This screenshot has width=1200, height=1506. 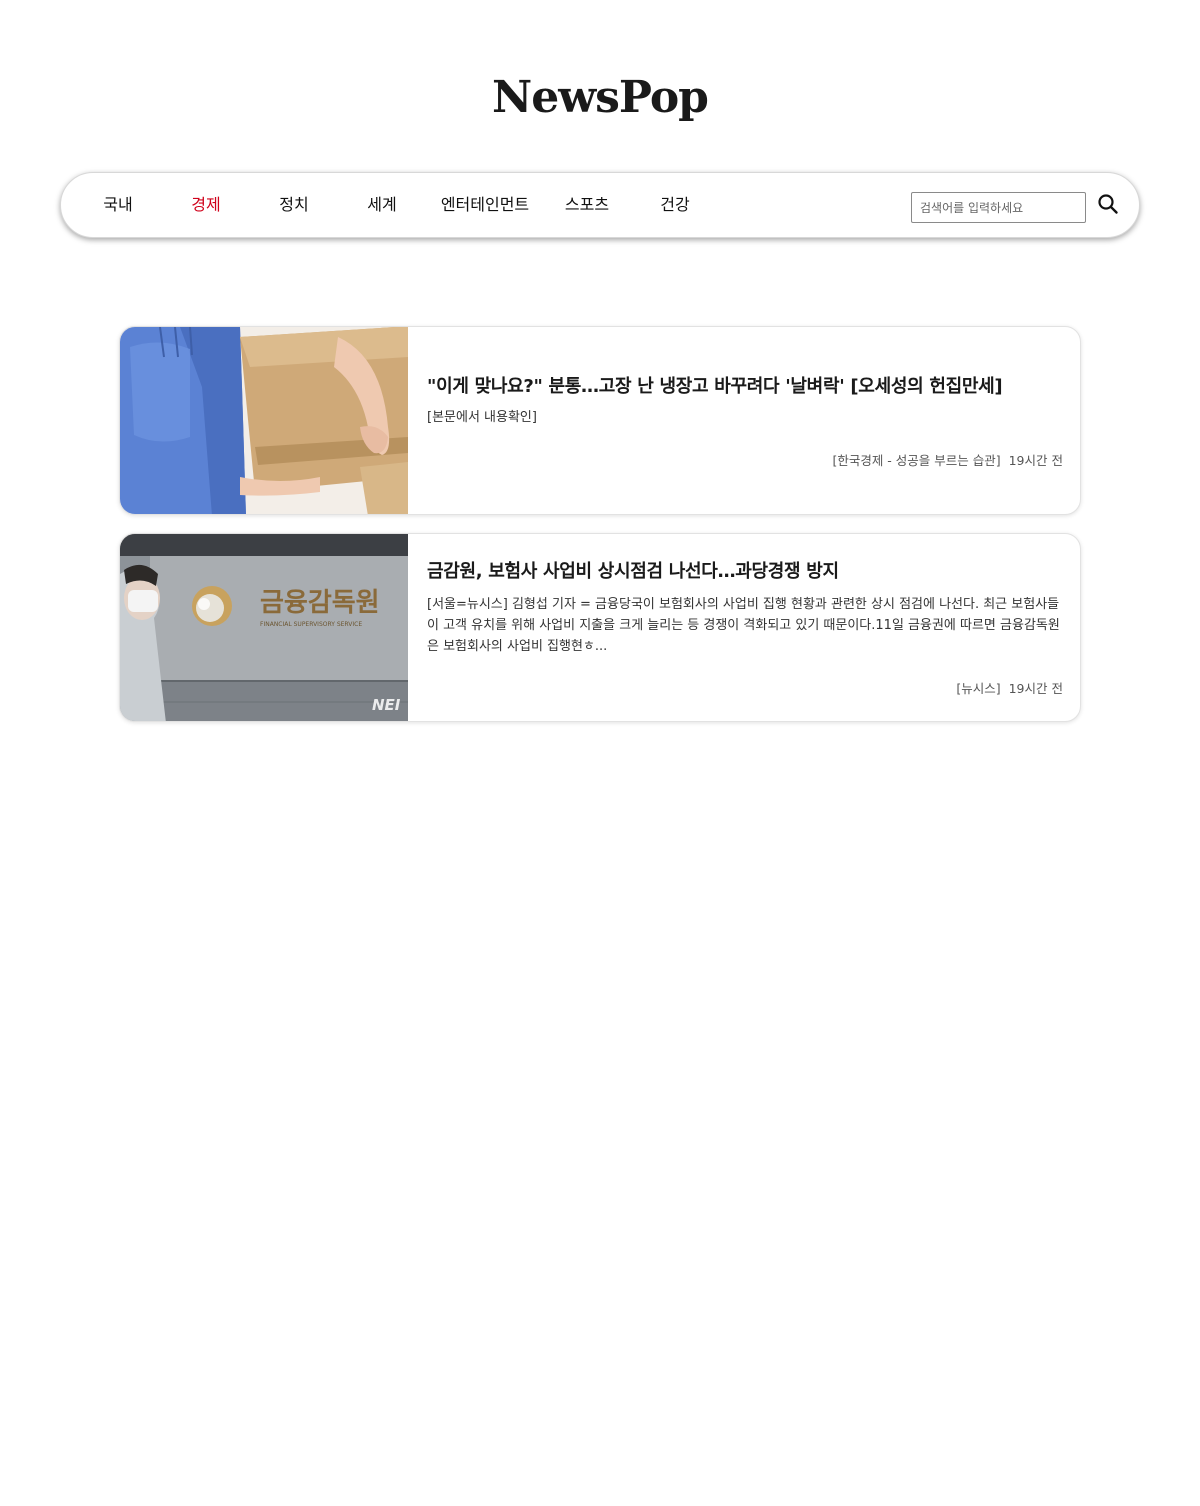 What do you see at coordinates (117, 205) in the screenshot?
I see `nav-item-domestic: 국내` at bounding box center [117, 205].